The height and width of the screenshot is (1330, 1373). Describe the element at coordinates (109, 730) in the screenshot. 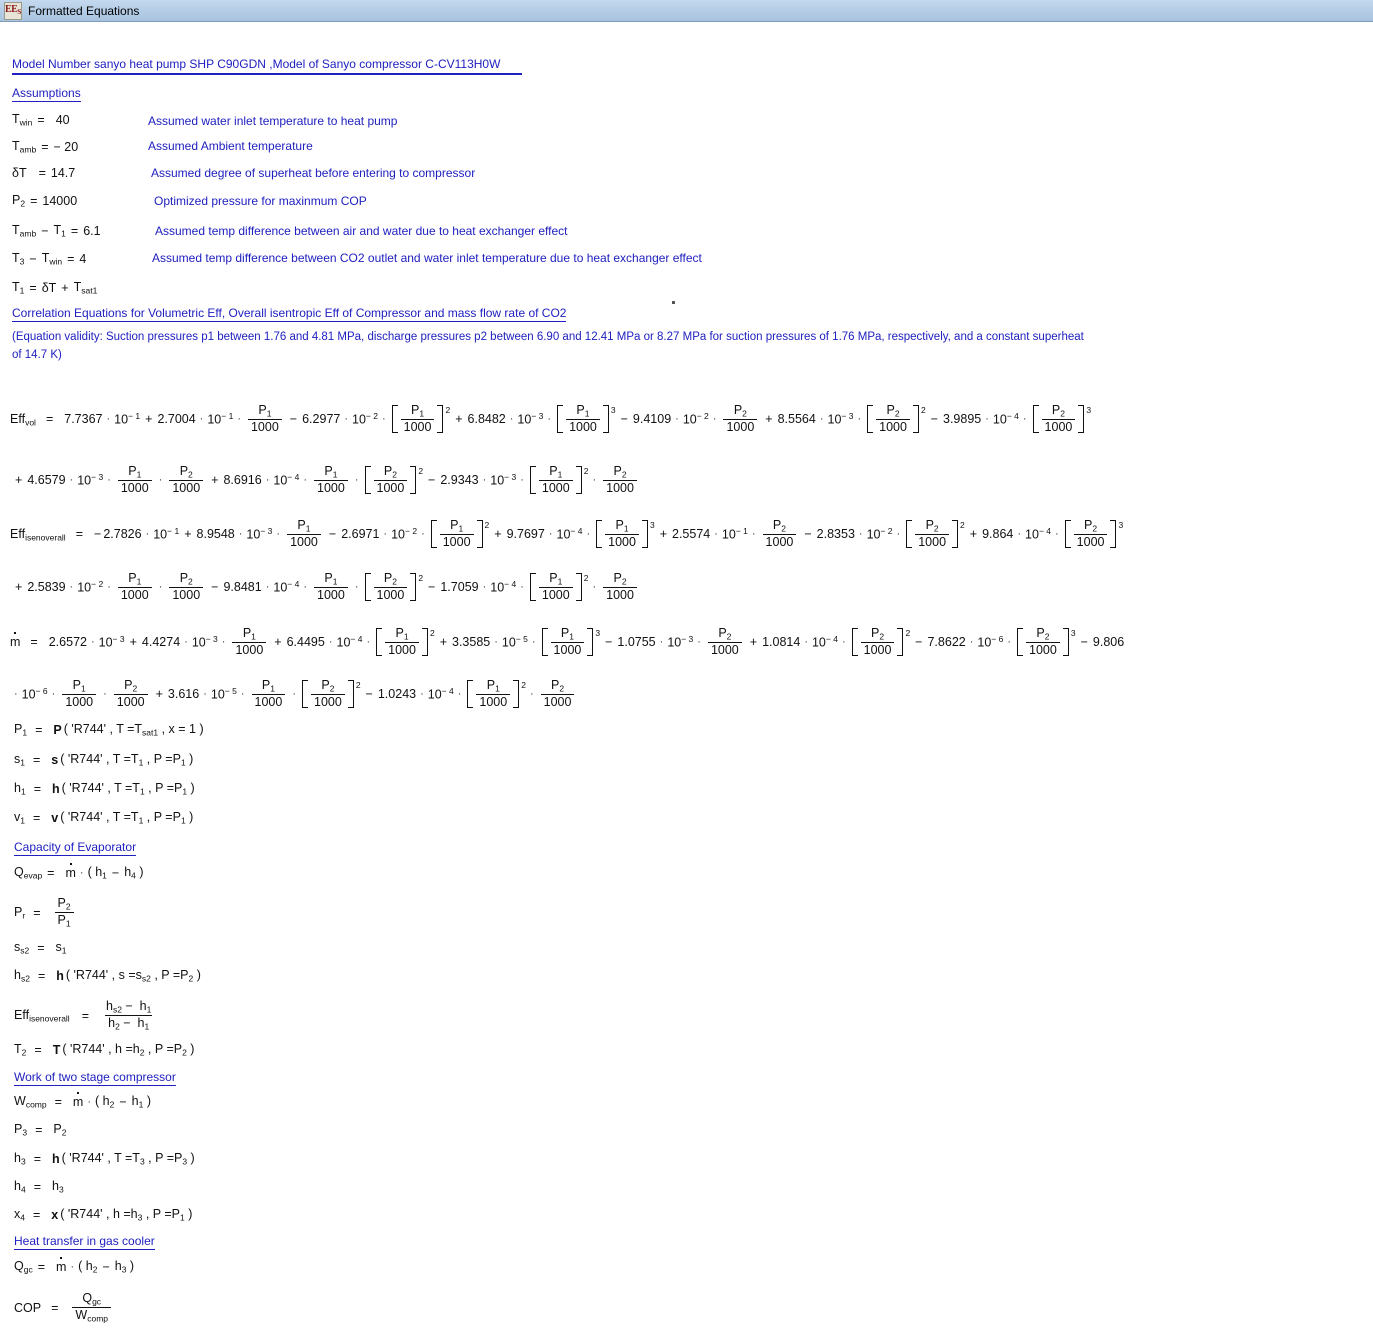

I see `equation-p1-property: P1 = P( 'R744' , T =Tsat1 , x = 1 )` at that location.